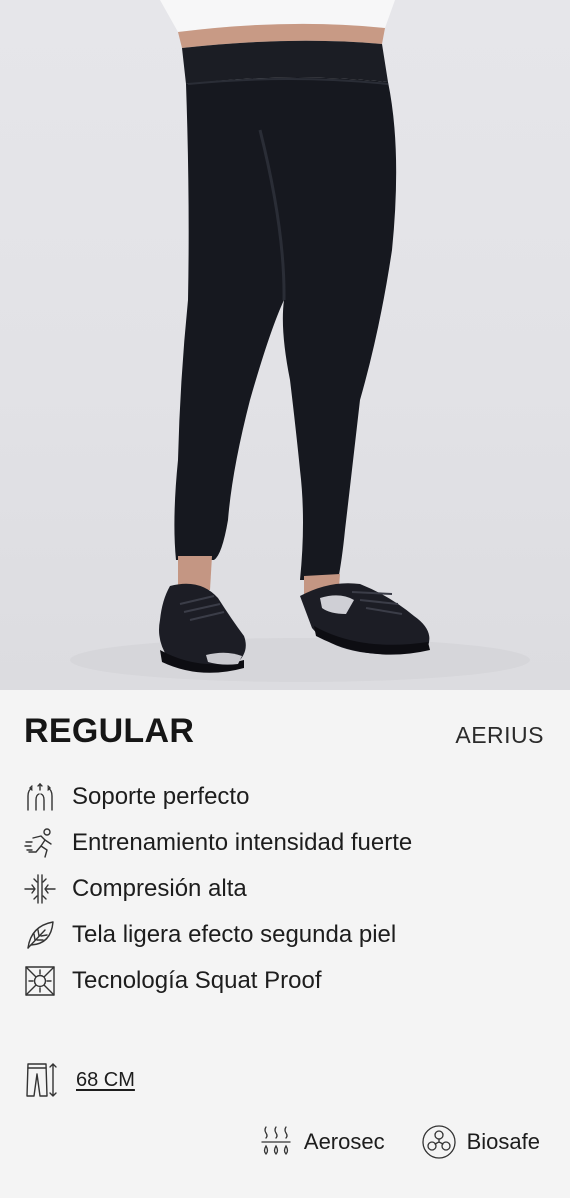 The image size is (570, 1198). What do you see at coordinates (40, 843) in the screenshot?
I see `runner-icon` at bounding box center [40, 843].